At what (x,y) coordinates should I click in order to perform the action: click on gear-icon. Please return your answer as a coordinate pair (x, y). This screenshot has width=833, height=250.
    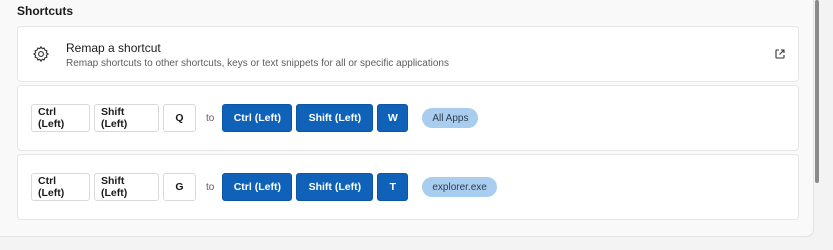
    Looking at the image, I should click on (41, 54).